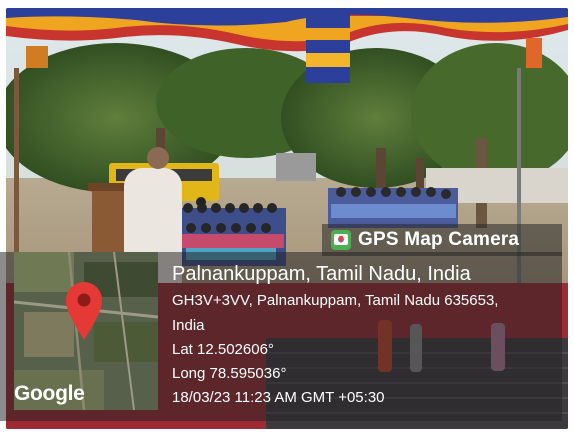 This screenshot has height=435, width=574. What do you see at coordinates (188, 325) in the screenshot?
I see `address-line-2: India` at bounding box center [188, 325].